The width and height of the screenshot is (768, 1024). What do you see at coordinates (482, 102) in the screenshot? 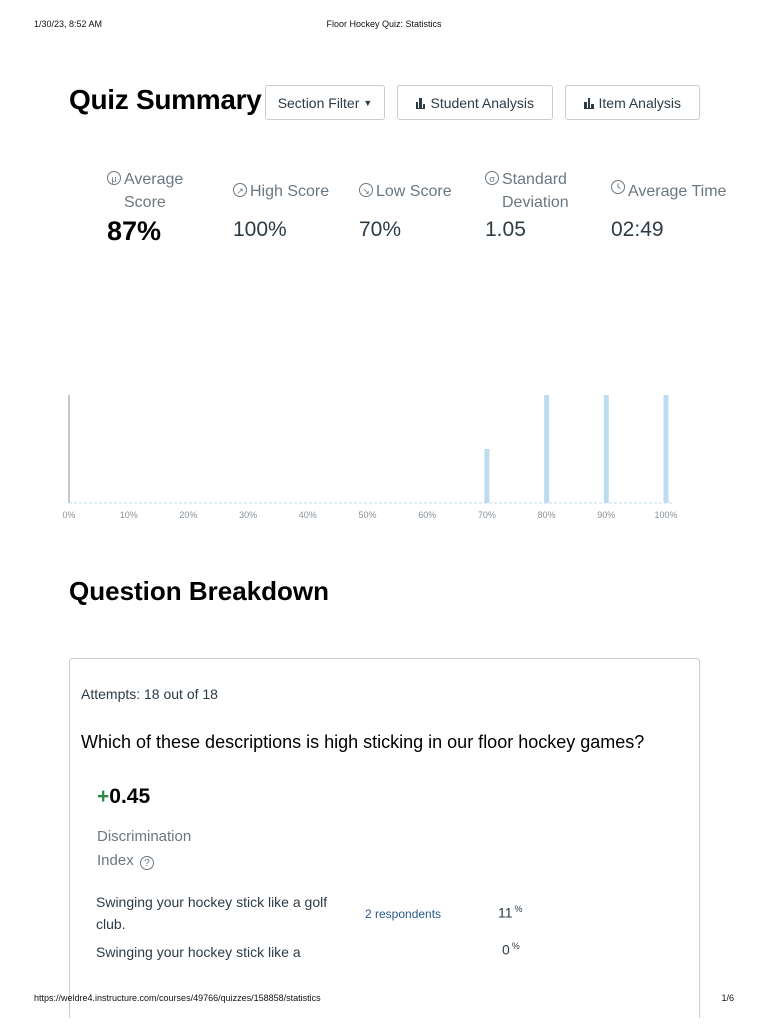
I see `student-analysis-label: Student Analysis` at bounding box center [482, 102].